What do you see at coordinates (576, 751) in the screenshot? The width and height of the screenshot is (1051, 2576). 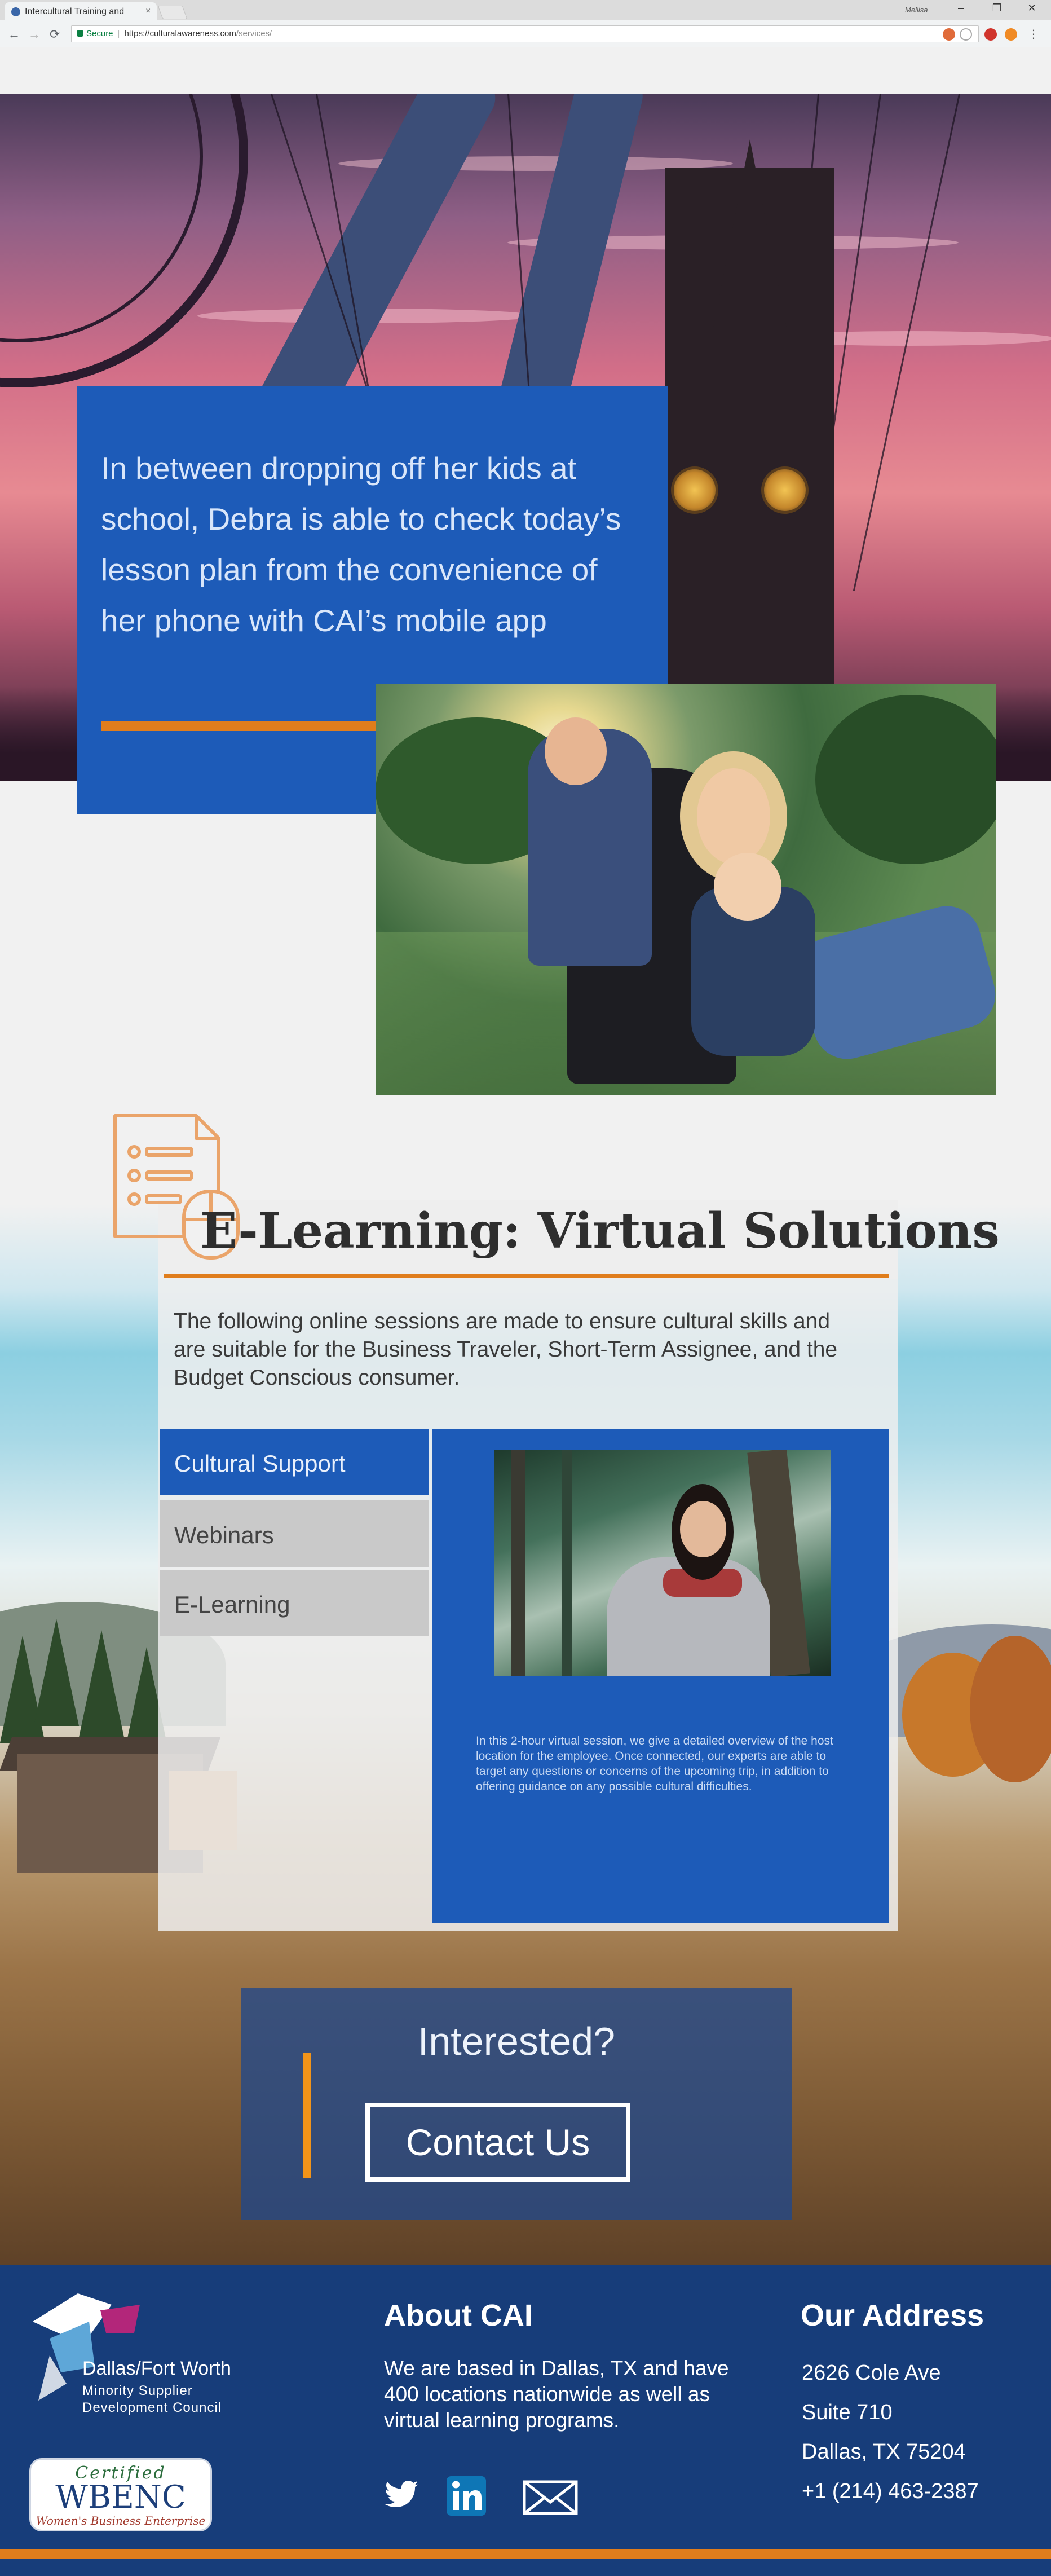 I see `boy-head` at bounding box center [576, 751].